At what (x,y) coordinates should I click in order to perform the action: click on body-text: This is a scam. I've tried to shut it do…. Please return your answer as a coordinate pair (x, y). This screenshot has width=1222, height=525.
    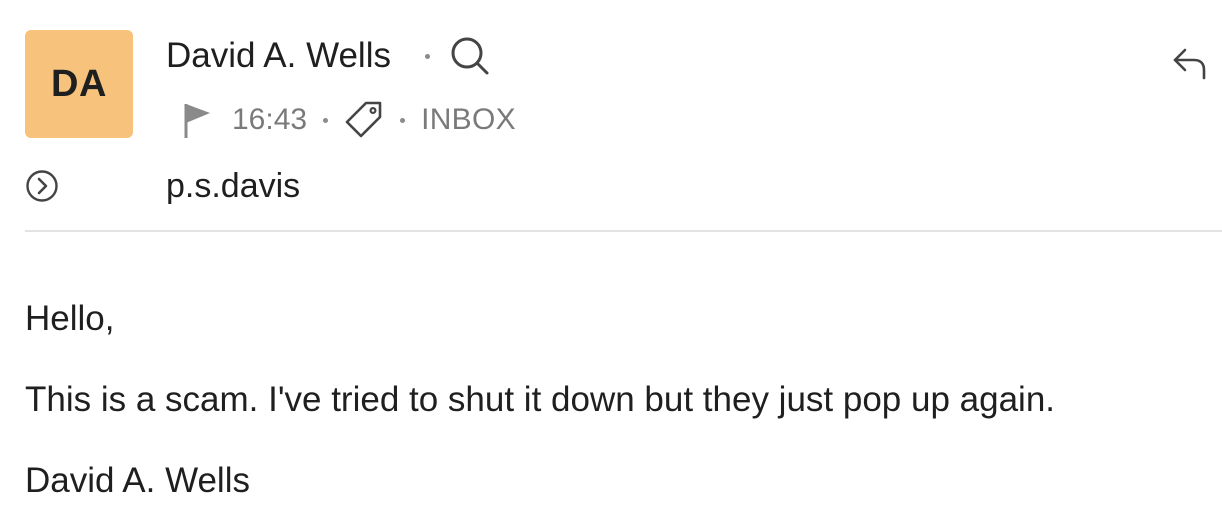
    Looking at the image, I should click on (540, 399).